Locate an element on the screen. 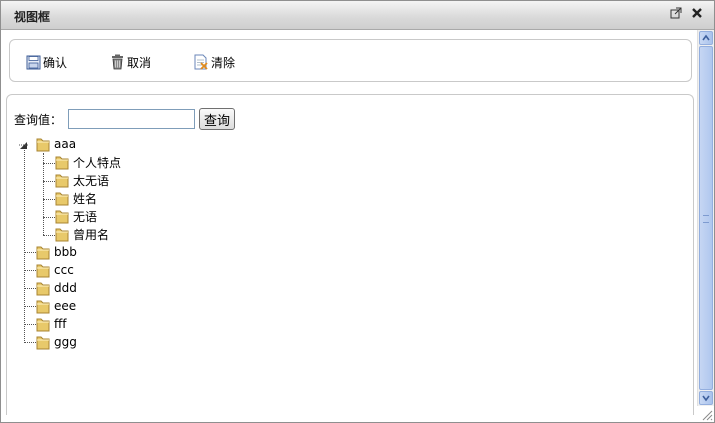  trash-icon is located at coordinates (117, 62).